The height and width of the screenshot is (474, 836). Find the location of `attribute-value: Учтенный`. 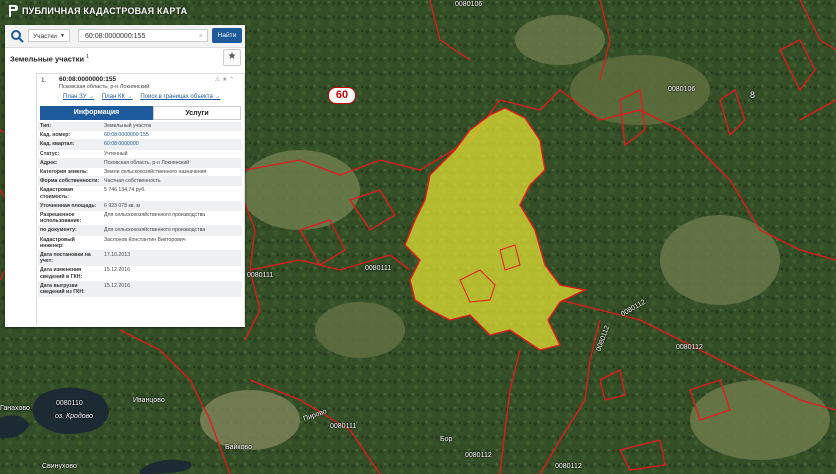

attribute-value: Учтенный is located at coordinates (116, 153).